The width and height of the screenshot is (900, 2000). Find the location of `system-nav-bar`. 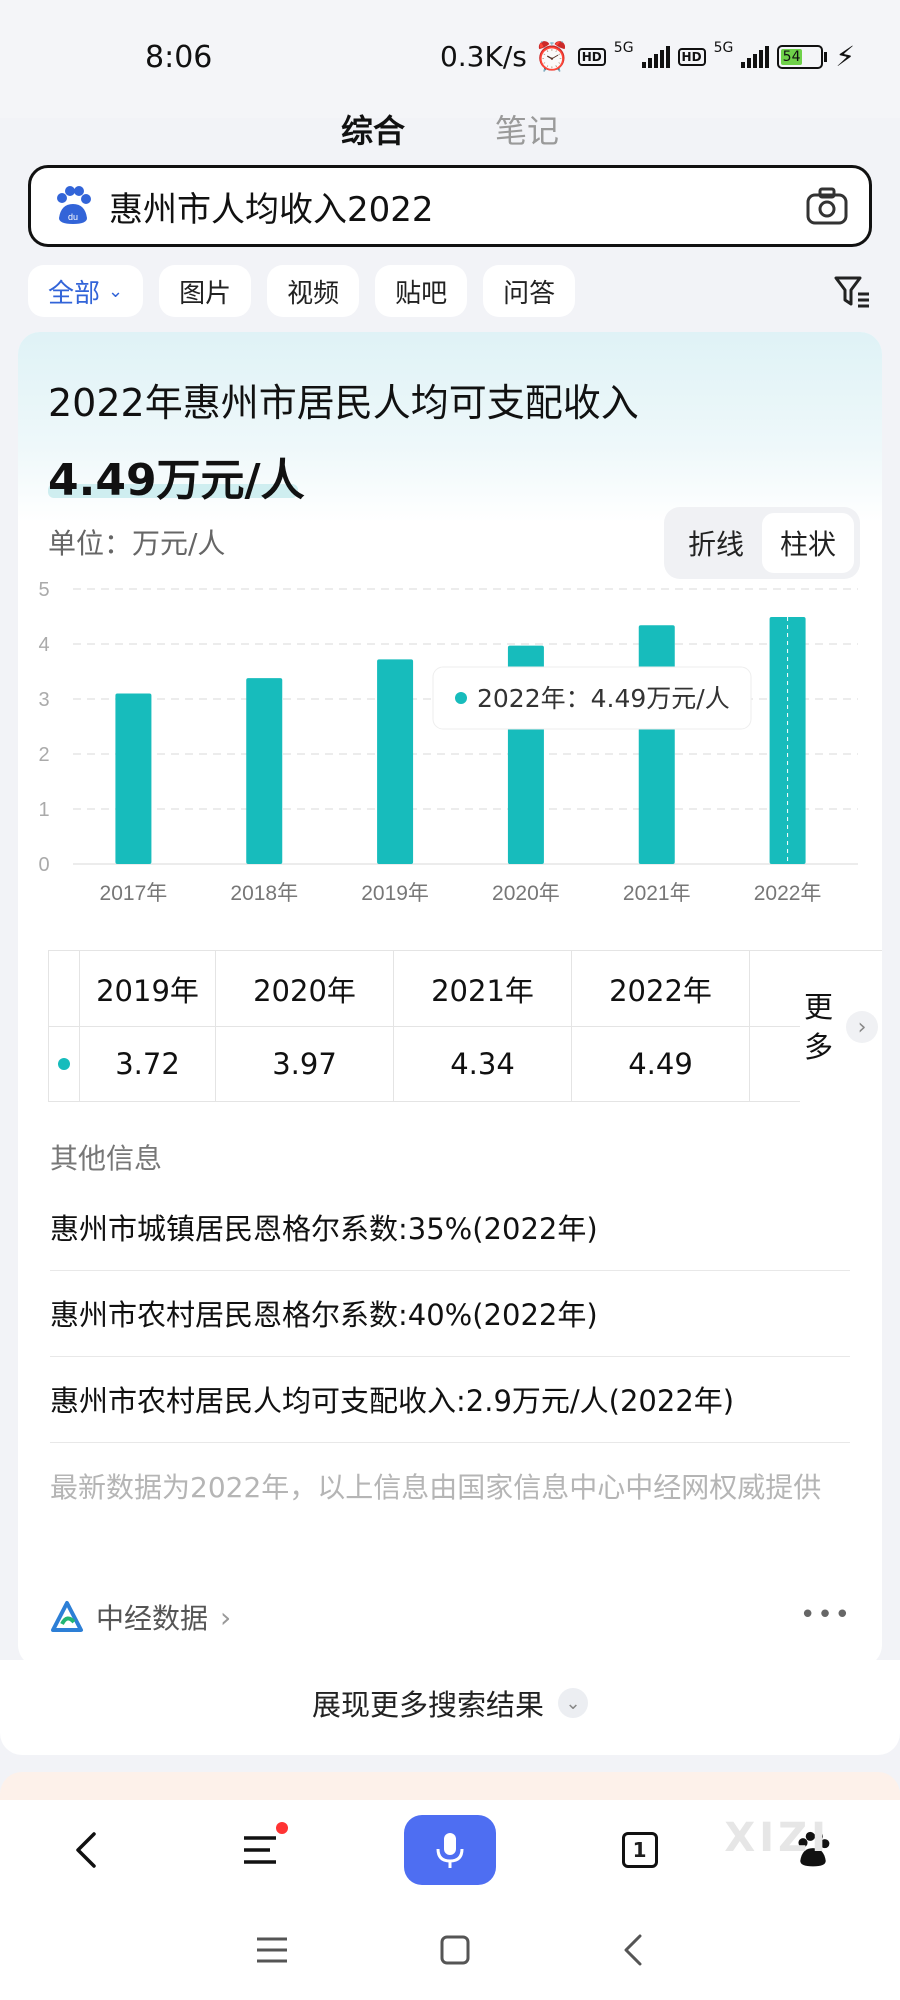

system-nav-bar is located at coordinates (450, 1950).